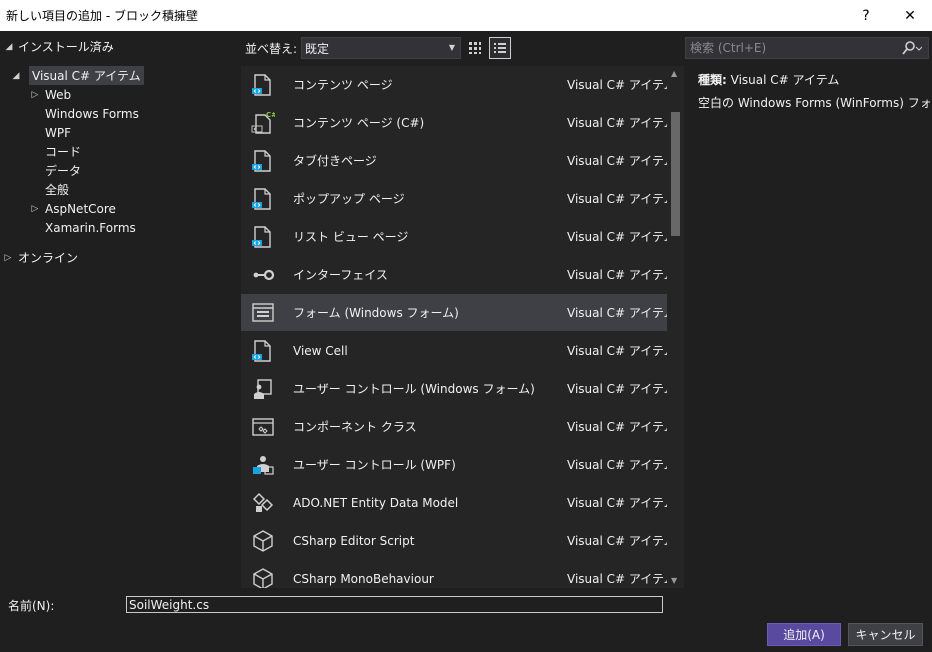 The height and width of the screenshot is (652, 932). I want to click on list-view-page-icon, so click(263, 236).